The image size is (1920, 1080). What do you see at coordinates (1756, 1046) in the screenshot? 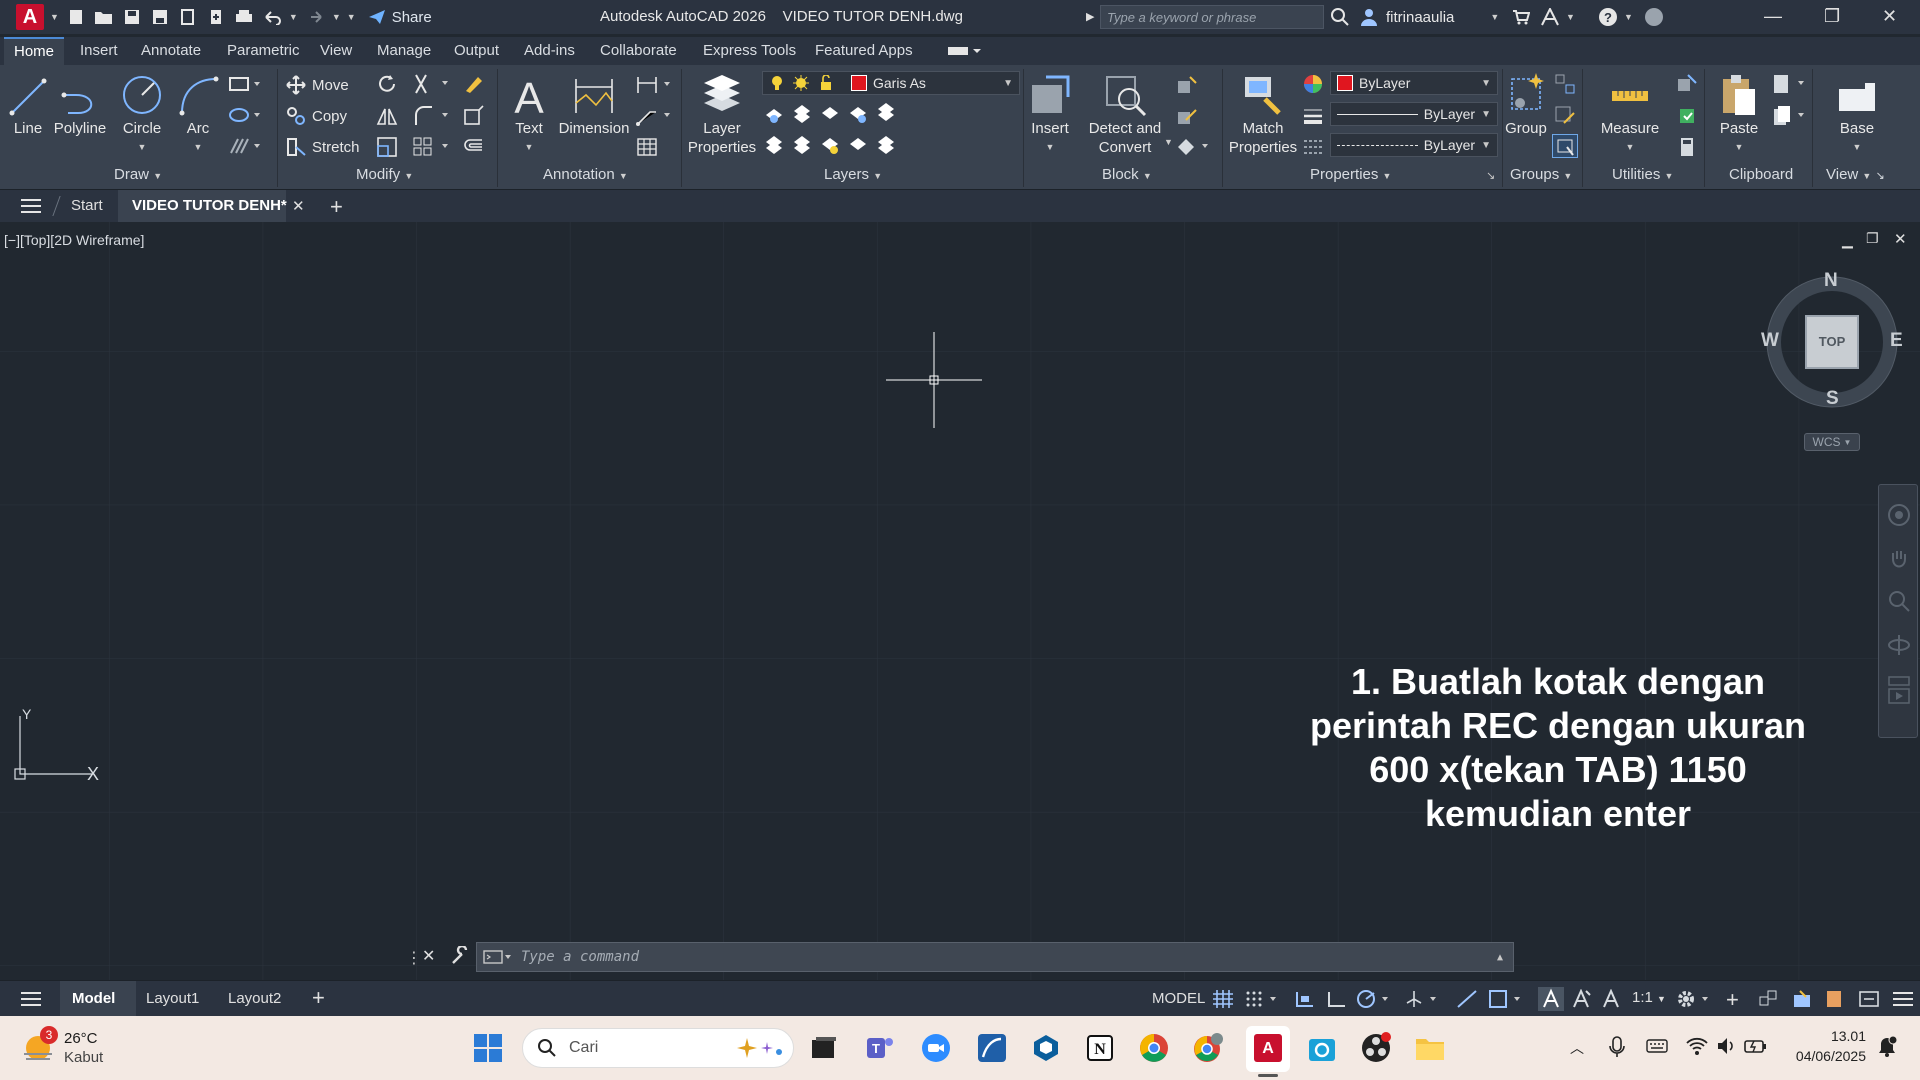
I see `battery-icon` at bounding box center [1756, 1046].